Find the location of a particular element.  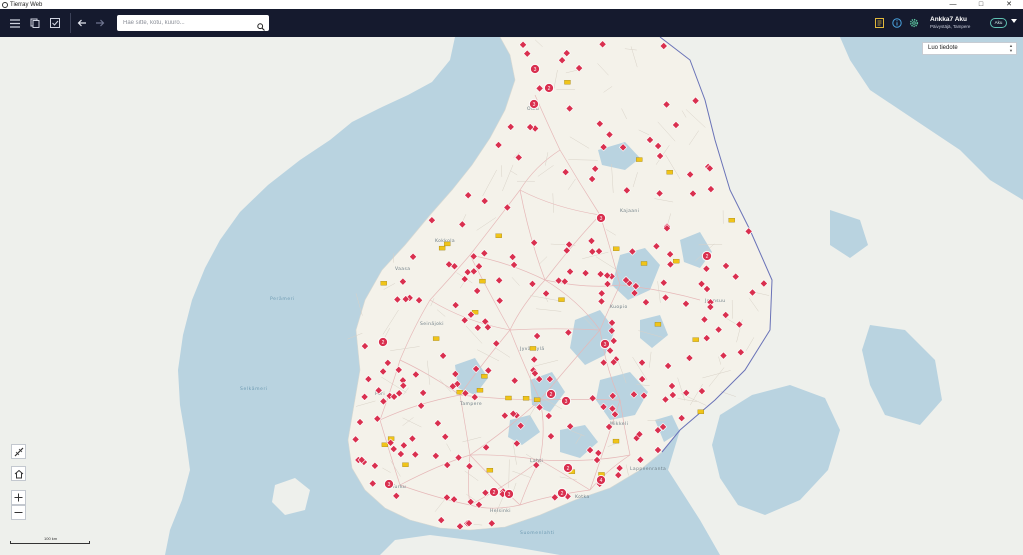

place-label-mikkeli: Mikkeli is located at coordinates (619, 424).